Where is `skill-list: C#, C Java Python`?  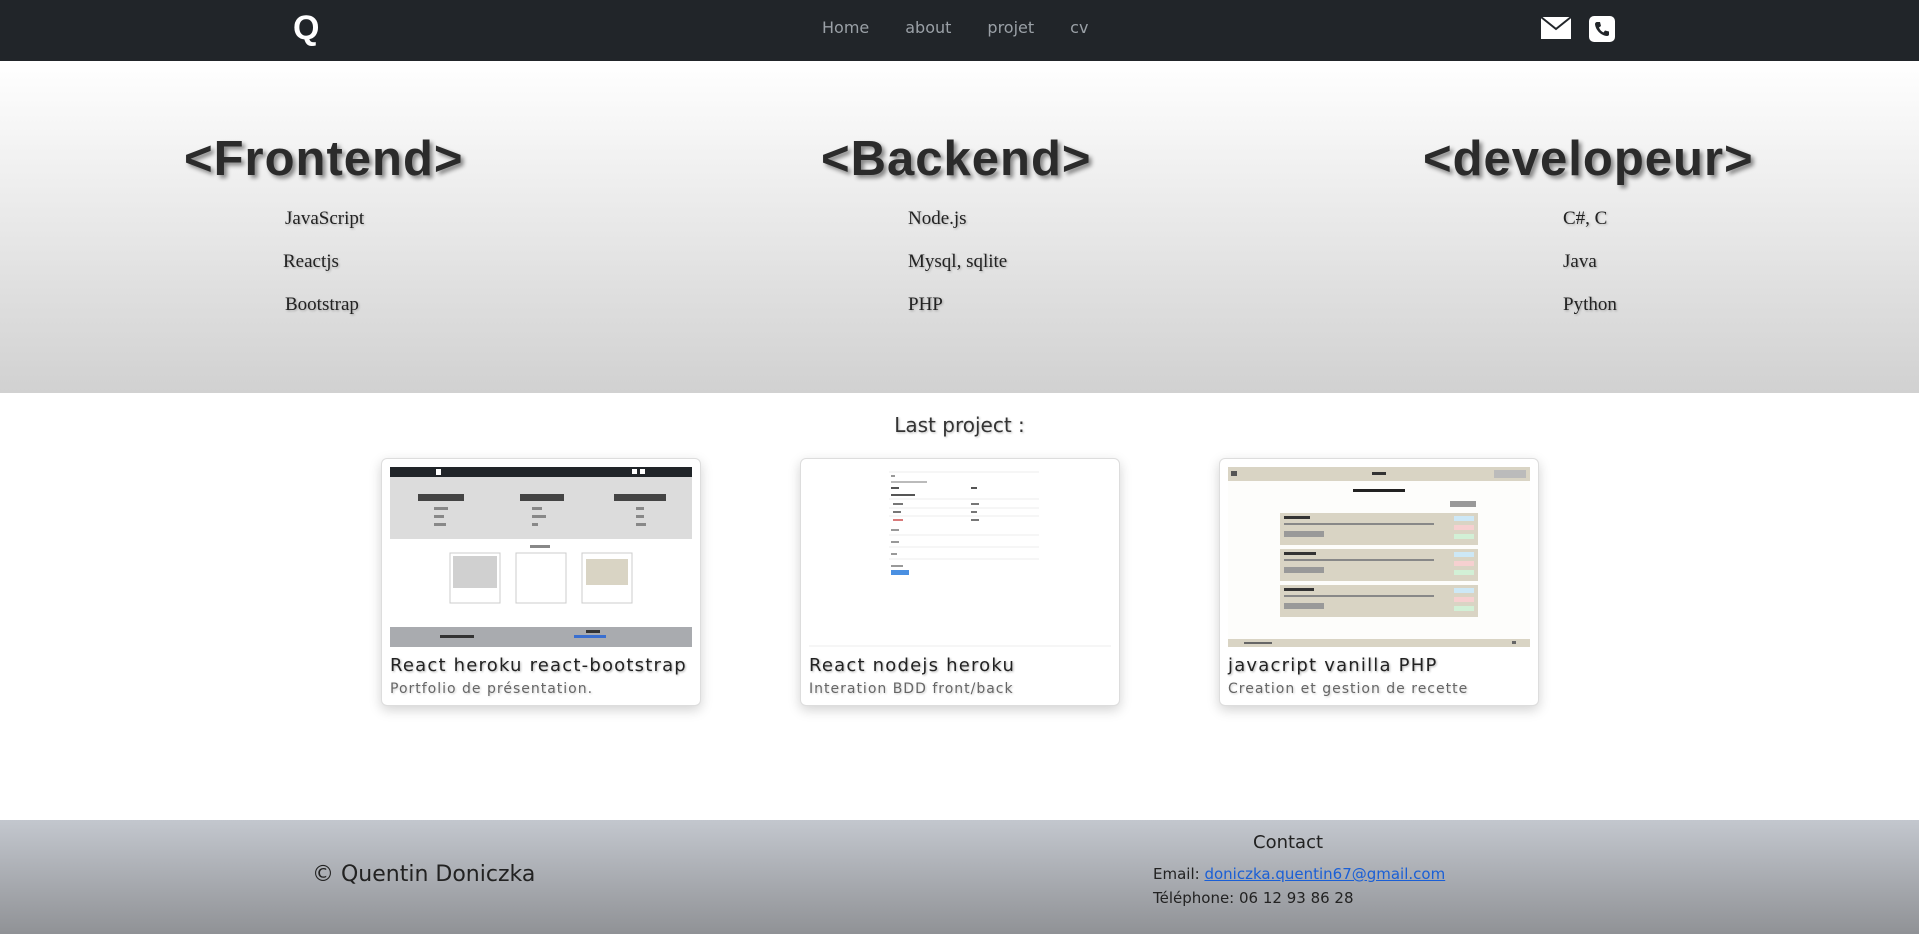 skill-list: C#, C Java Python is located at coordinates (1590, 273).